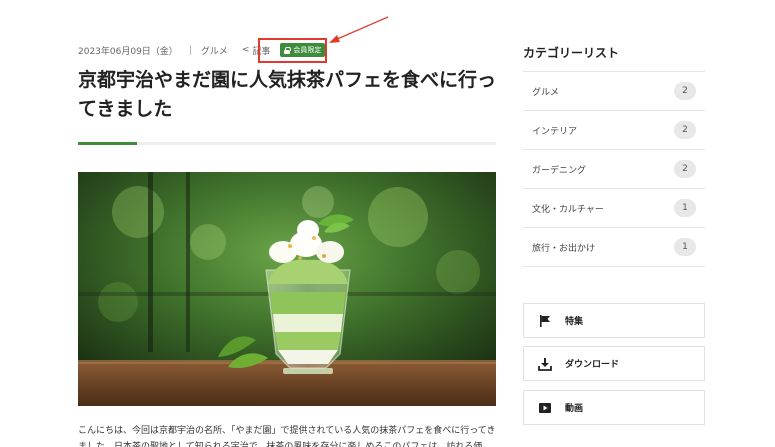  I want to click on annotation-arrow-icon, so click(359, 29).